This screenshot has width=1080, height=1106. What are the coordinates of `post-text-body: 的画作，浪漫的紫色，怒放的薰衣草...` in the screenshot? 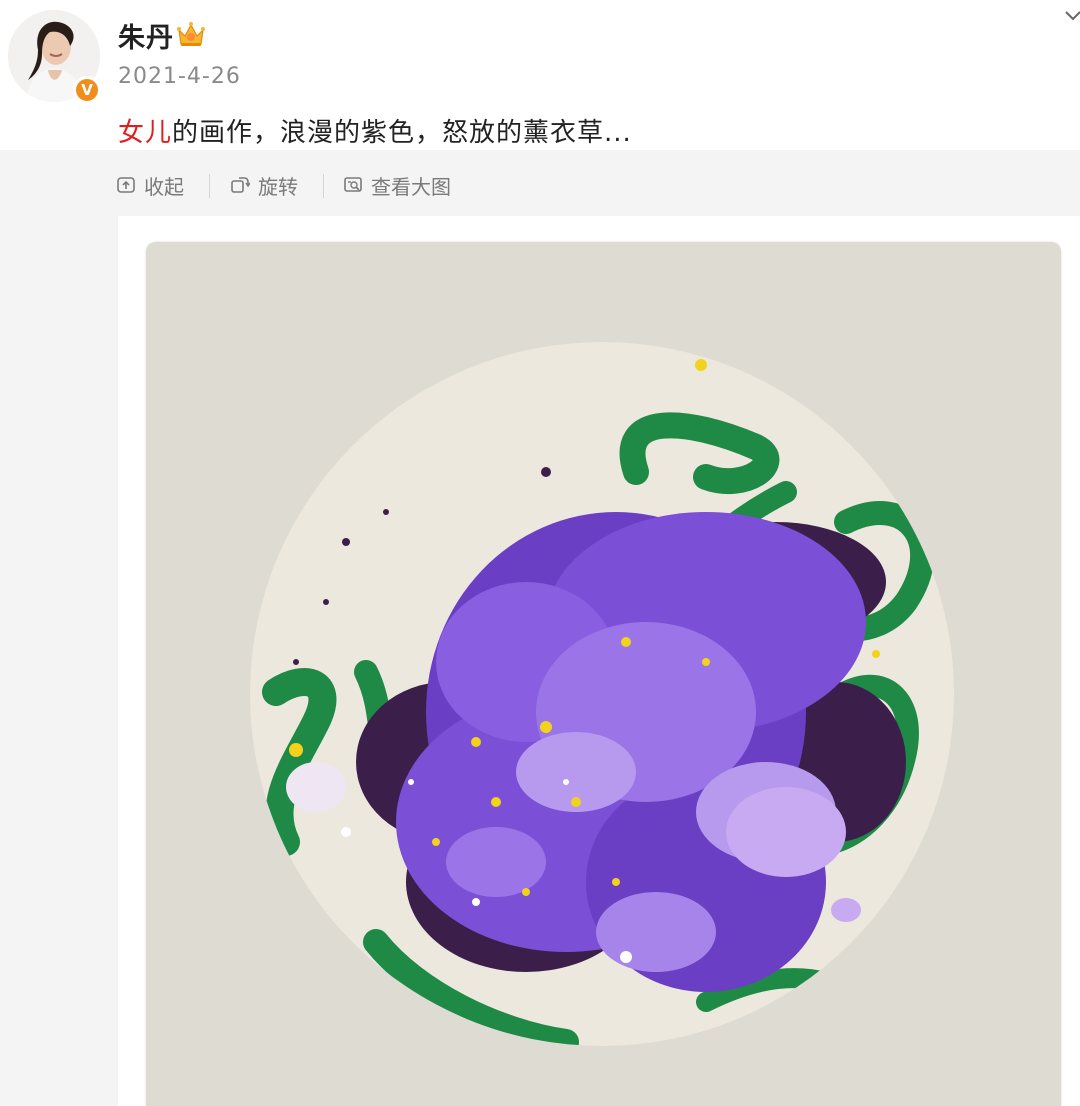 It's located at (402, 133).